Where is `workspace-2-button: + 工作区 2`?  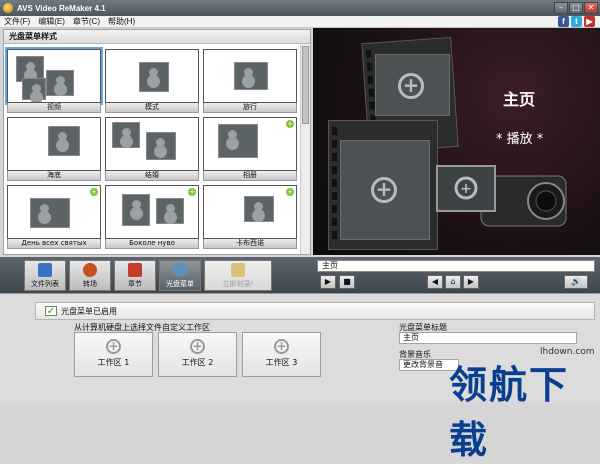 workspace-2-button: + 工作区 2 is located at coordinates (197, 354).